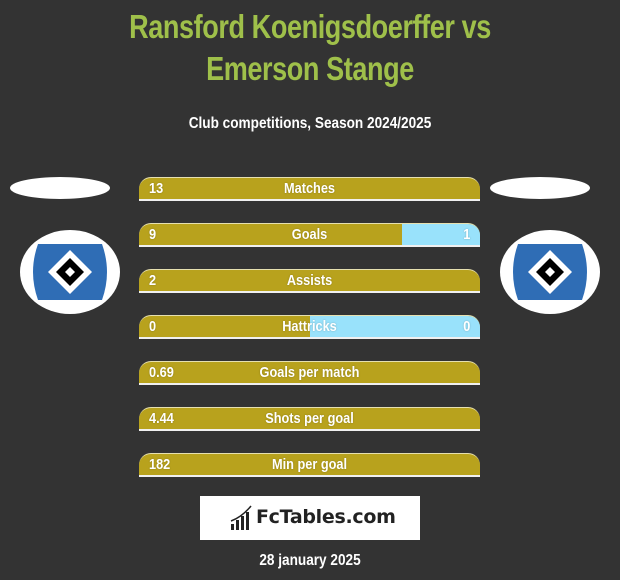  Describe the element at coordinates (60, 188) in the screenshot. I see `left-player-photo-placeholder` at that location.